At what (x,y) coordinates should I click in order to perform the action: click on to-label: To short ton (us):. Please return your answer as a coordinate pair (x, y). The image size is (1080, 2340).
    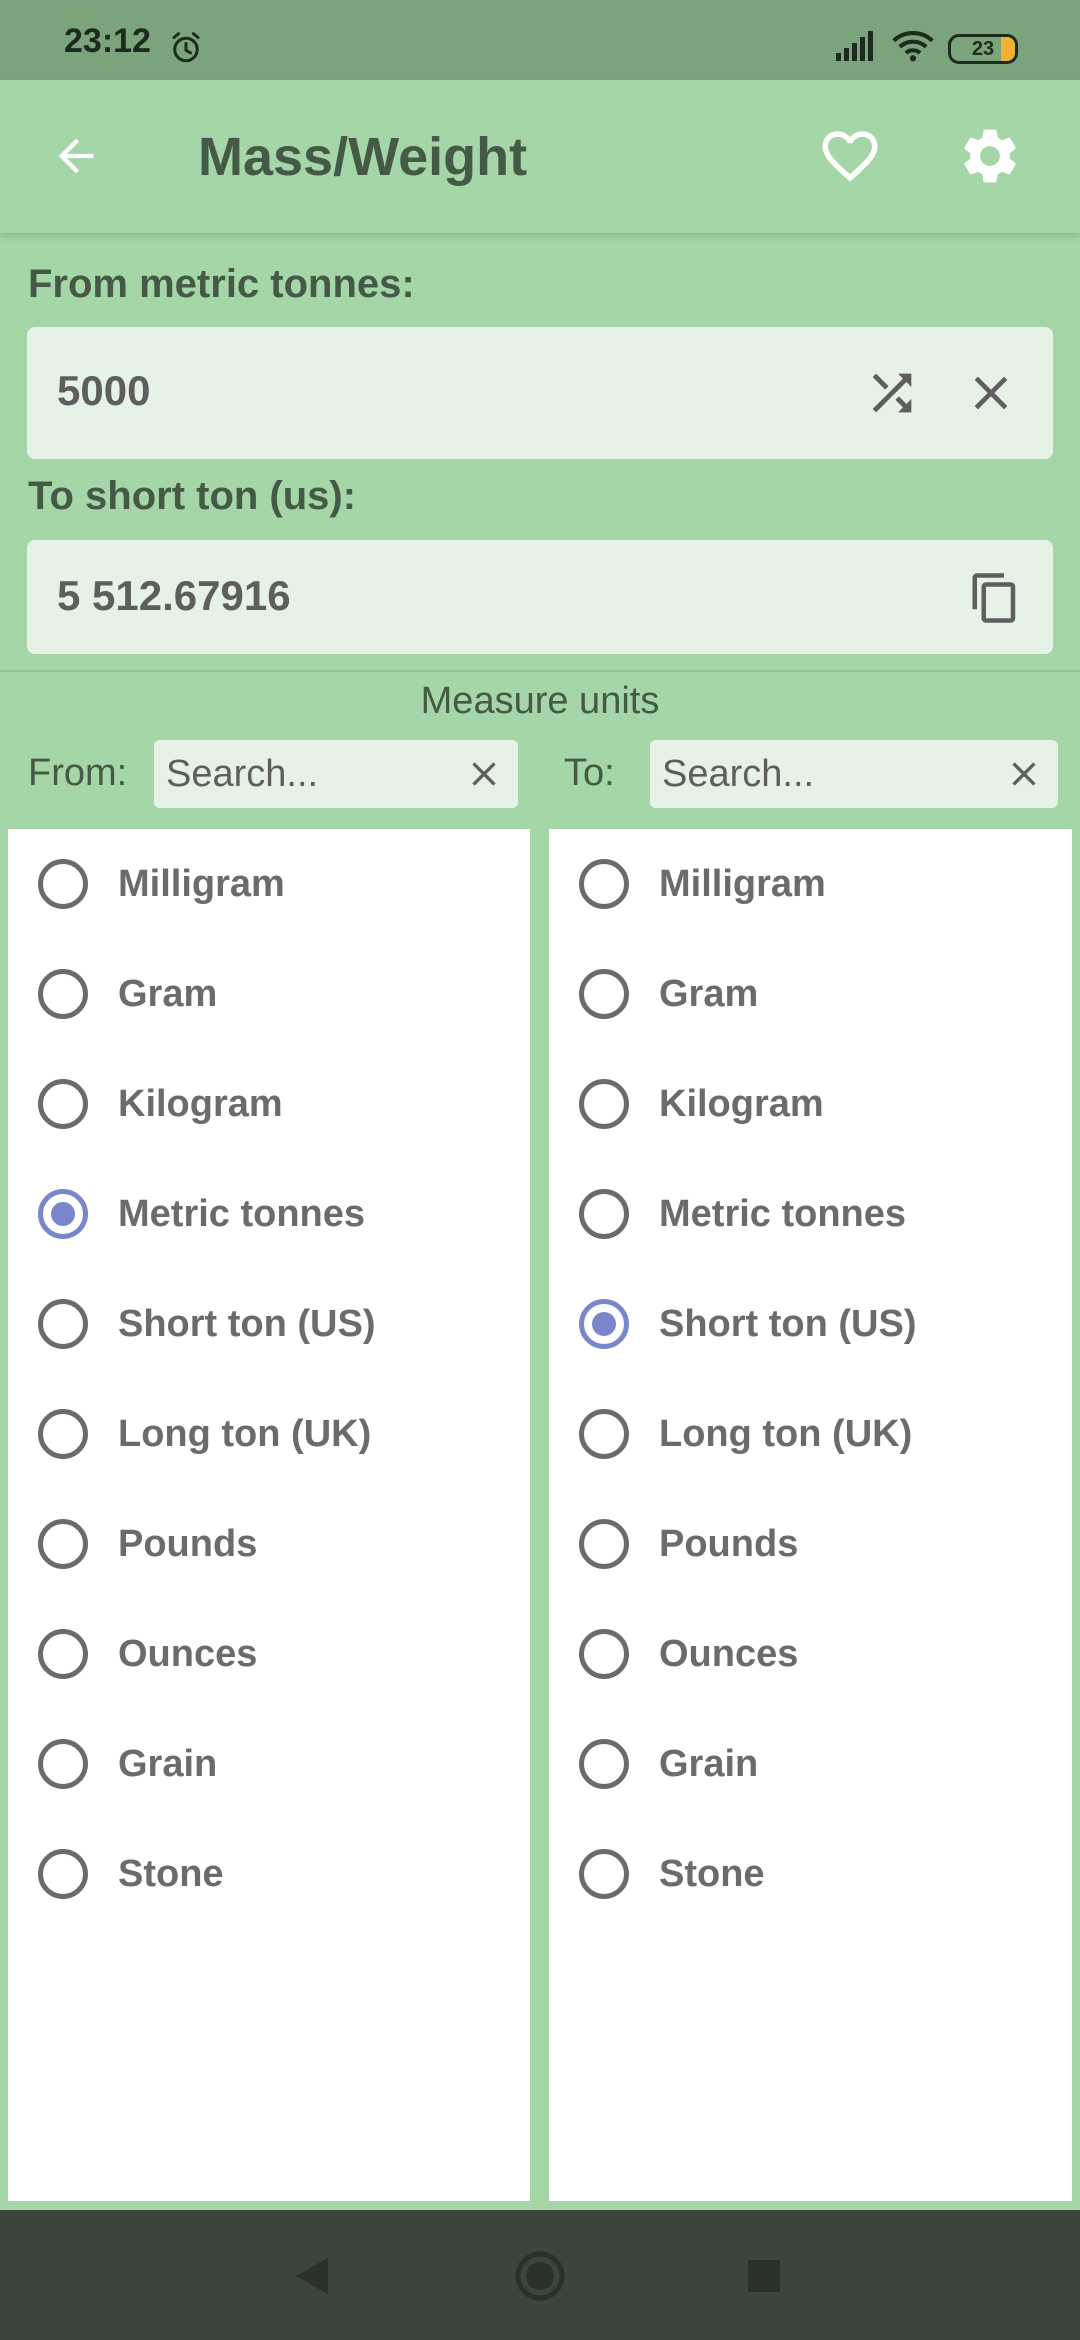
    Looking at the image, I should click on (192, 496).